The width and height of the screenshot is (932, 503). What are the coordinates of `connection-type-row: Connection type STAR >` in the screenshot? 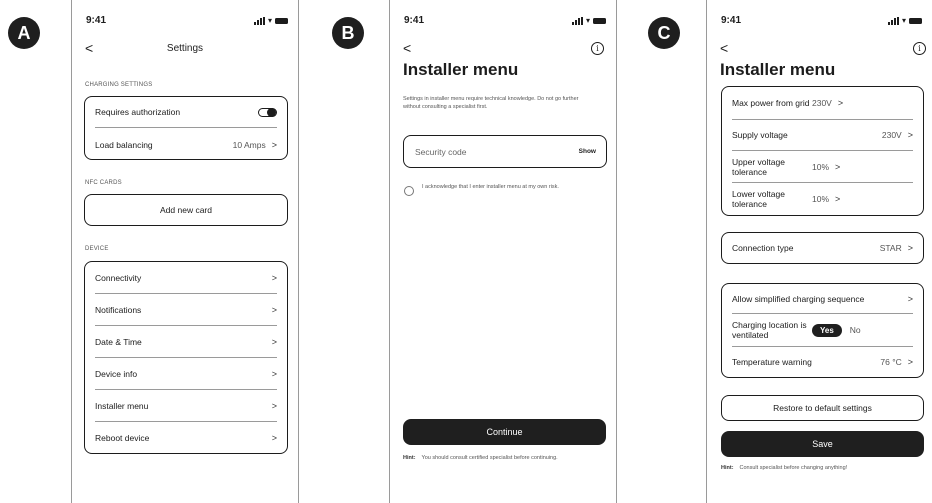 It's located at (822, 248).